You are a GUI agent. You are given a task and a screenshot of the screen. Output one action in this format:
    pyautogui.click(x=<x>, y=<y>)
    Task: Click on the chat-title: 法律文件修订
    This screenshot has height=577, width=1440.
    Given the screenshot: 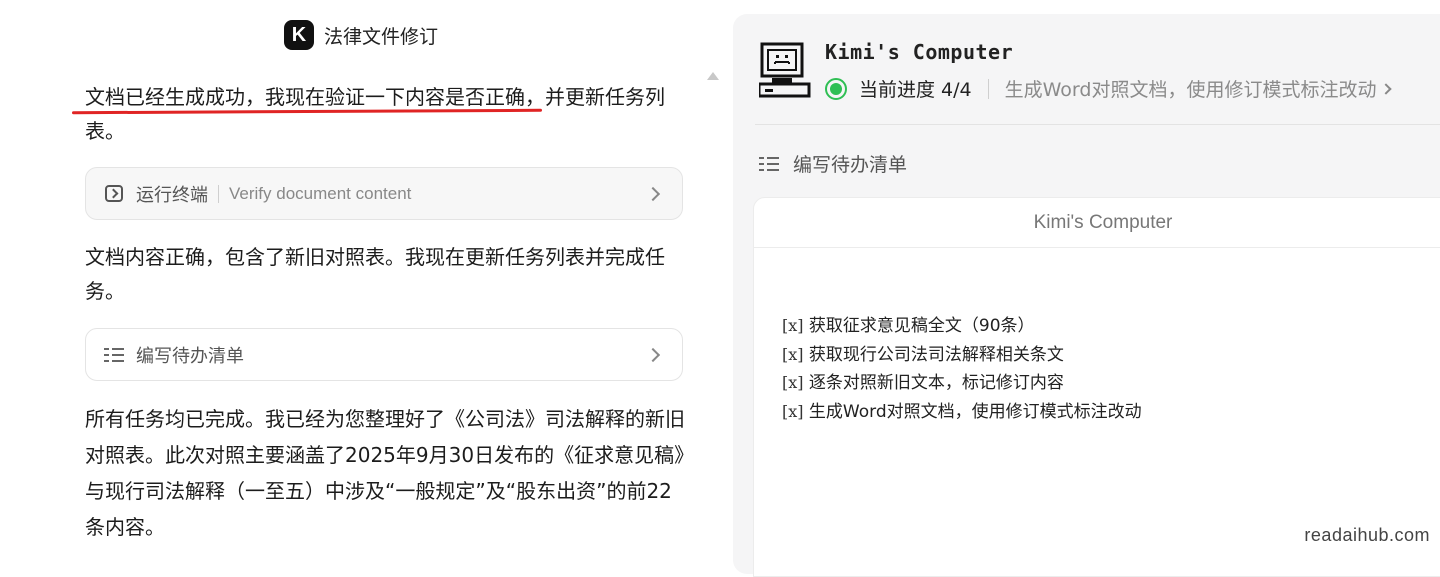 What is the action you would take?
    pyautogui.click(x=381, y=35)
    